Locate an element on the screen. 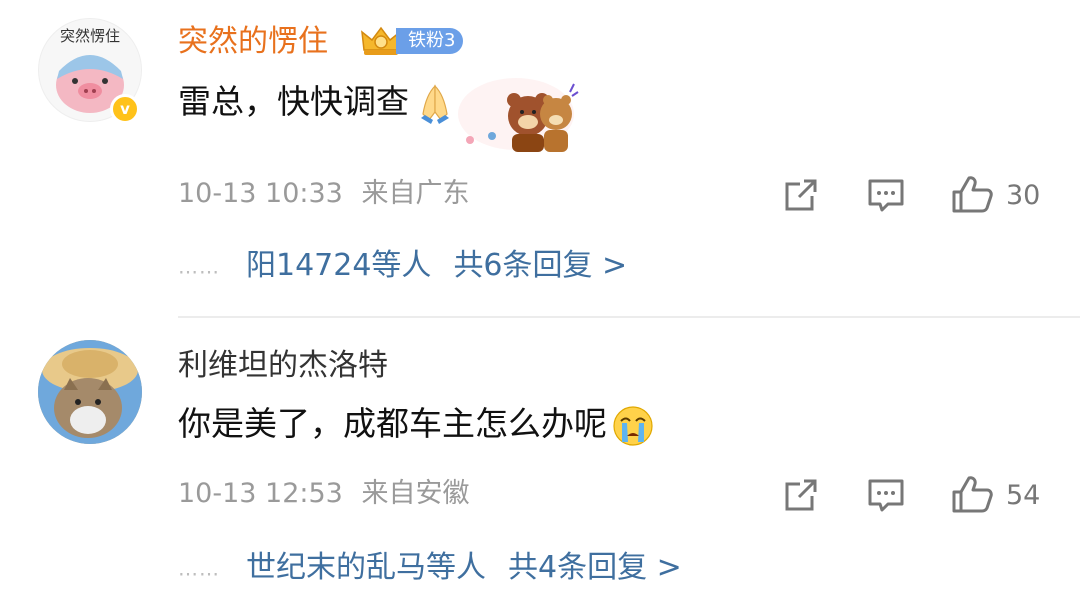 The image size is (1080, 608). username: 突然的愣住 is located at coordinates (253, 42).